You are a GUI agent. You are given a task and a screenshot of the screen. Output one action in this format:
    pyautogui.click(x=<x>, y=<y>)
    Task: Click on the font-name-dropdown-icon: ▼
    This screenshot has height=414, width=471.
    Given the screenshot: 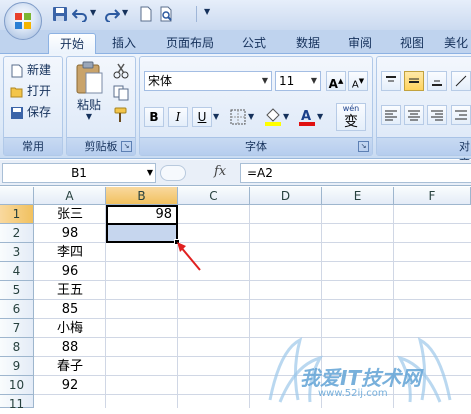 What is the action you would take?
    pyautogui.click(x=265, y=81)
    